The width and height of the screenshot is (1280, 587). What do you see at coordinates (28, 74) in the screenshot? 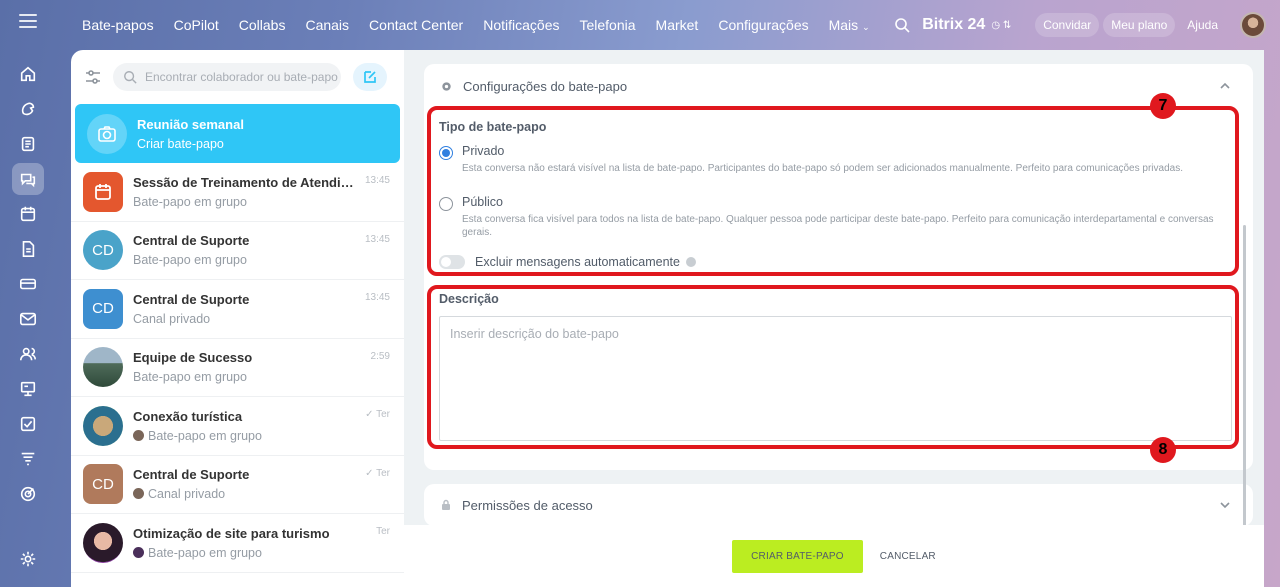
I see `home-icon` at bounding box center [28, 74].